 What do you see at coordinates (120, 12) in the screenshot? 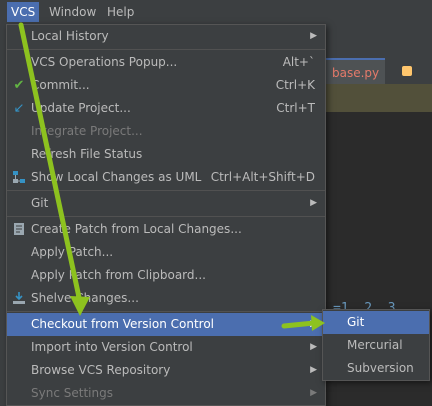
I see `menu-help: Help` at bounding box center [120, 12].